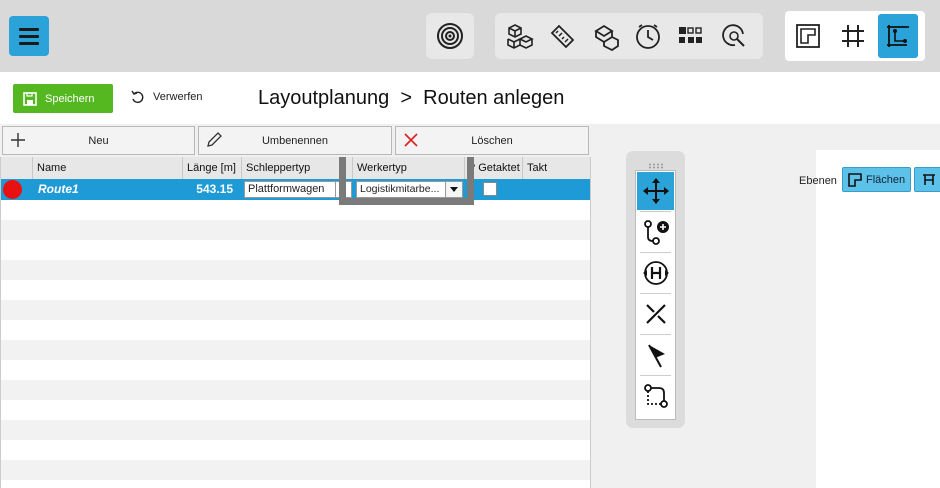 Image resolution: width=940 pixels, height=488 pixels. Describe the element at coordinates (490, 189) in the screenshot. I see `clocked-checkbox` at that location.